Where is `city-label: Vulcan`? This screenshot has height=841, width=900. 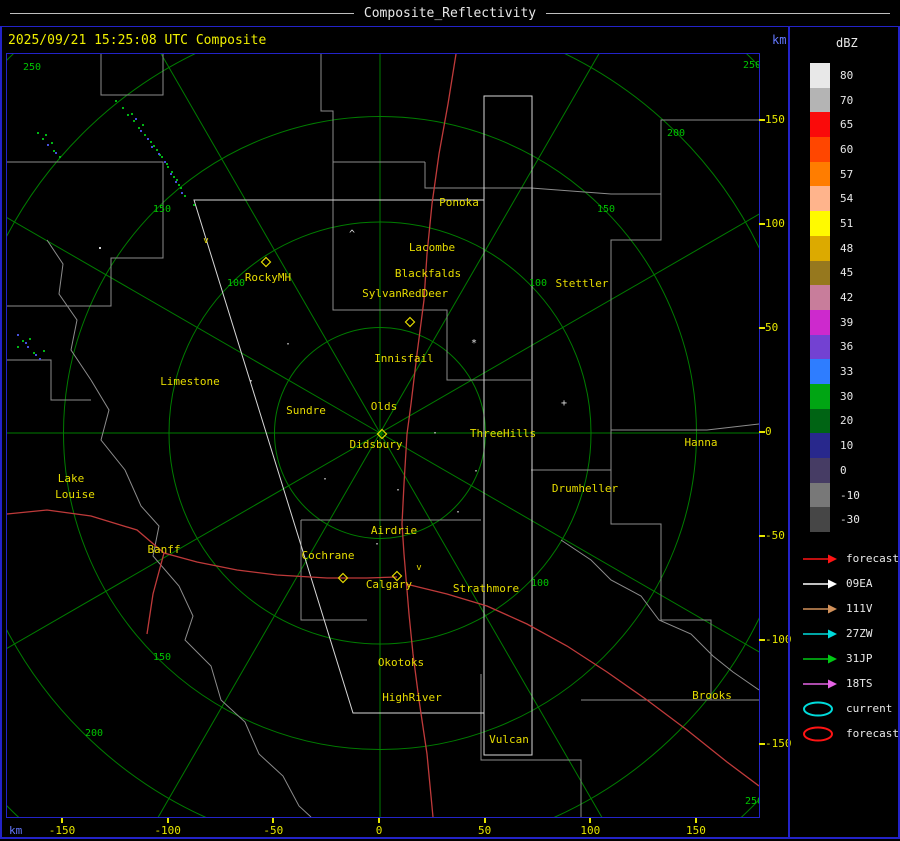
city-label: Vulcan is located at coordinates (509, 739).